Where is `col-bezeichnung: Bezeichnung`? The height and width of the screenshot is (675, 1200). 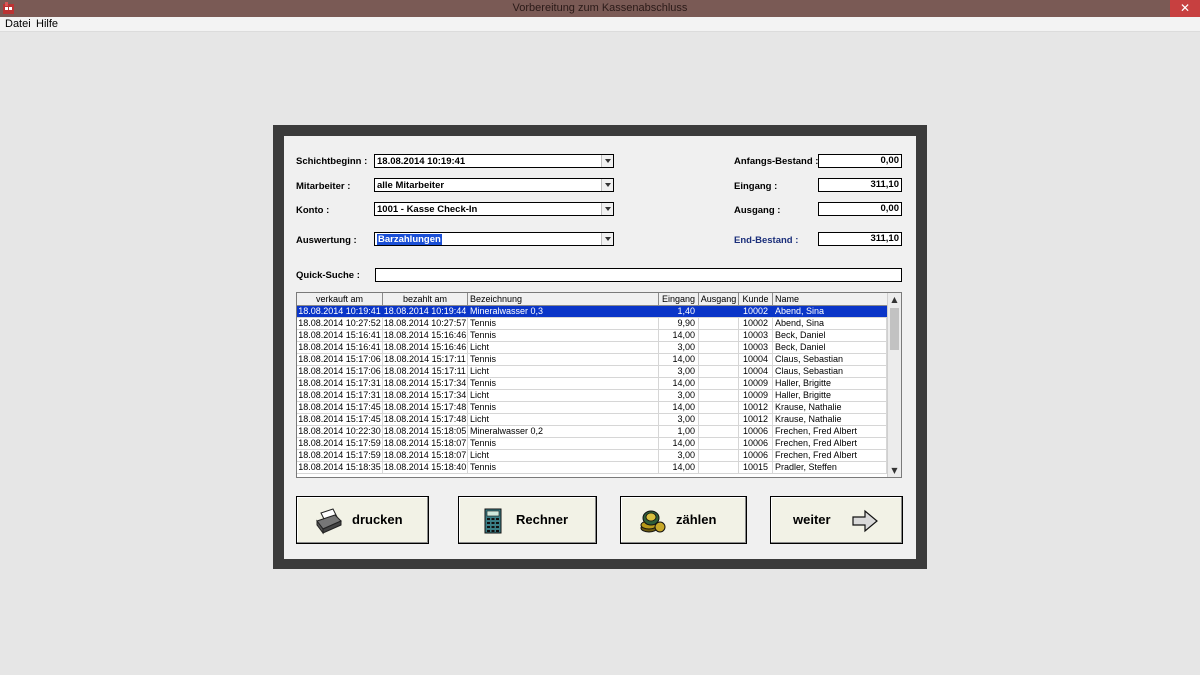 col-bezeichnung: Bezeichnung is located at coordinates (563, 299).